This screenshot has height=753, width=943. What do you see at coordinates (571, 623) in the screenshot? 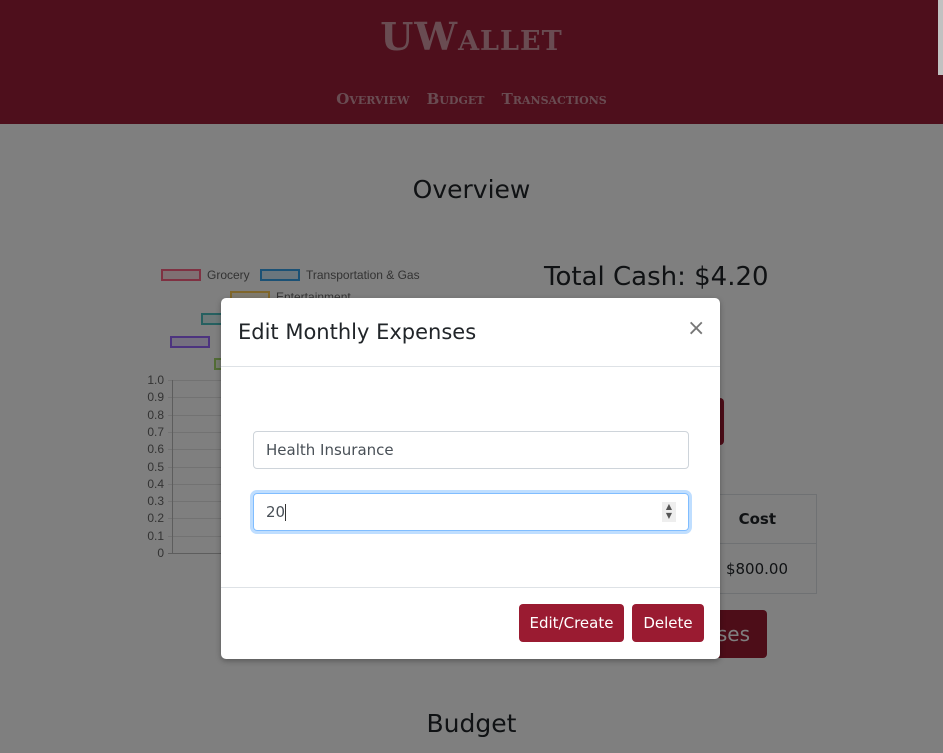
I see `edit-create-button: Edit/Create` at bounding box center [571, 623].